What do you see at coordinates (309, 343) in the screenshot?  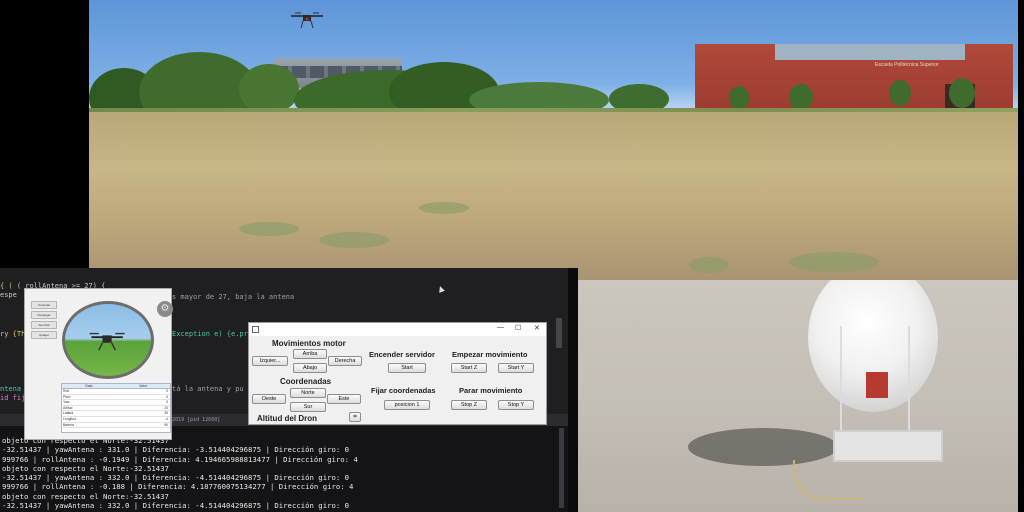 I see `motor-movements-title: Movimientos motor` at bounding box center [309, 343].